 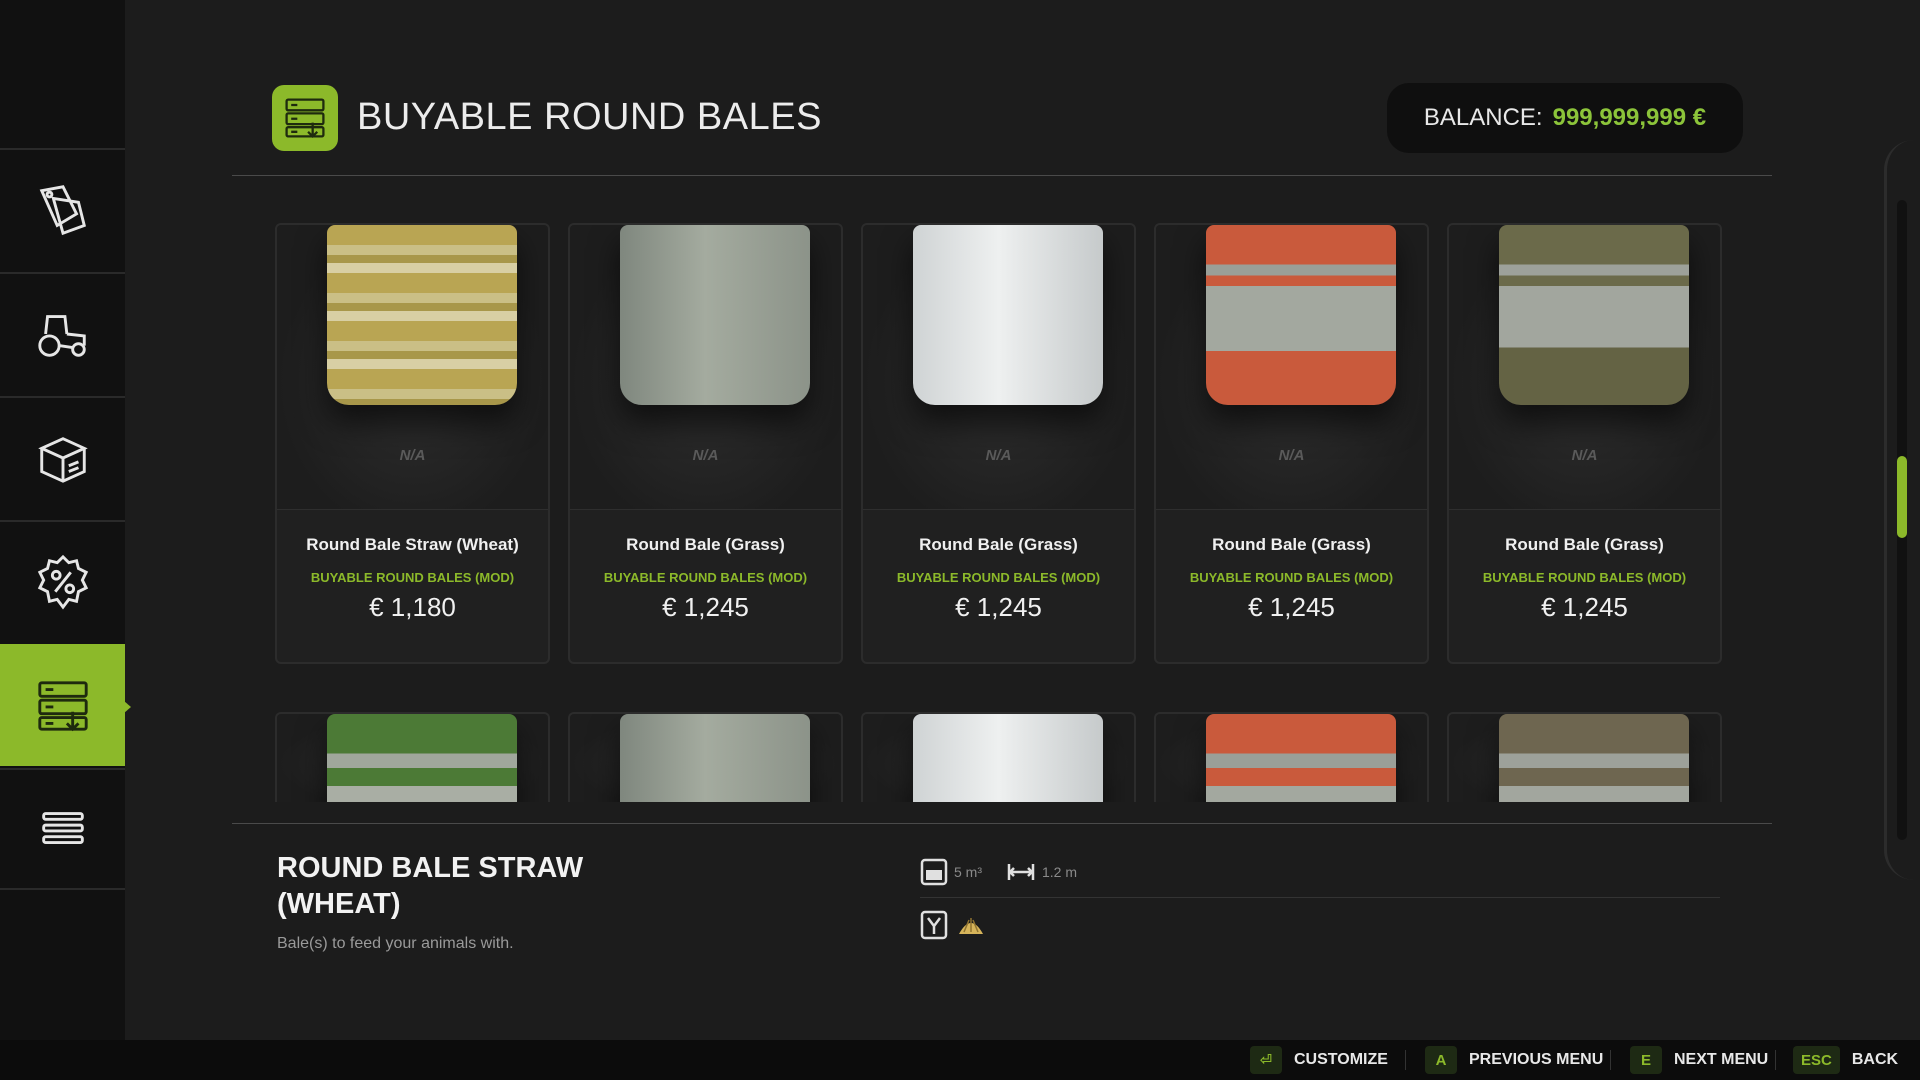 I want to click on next-menu-button: E NEXT MENU, so click(x=1699, y=1060).